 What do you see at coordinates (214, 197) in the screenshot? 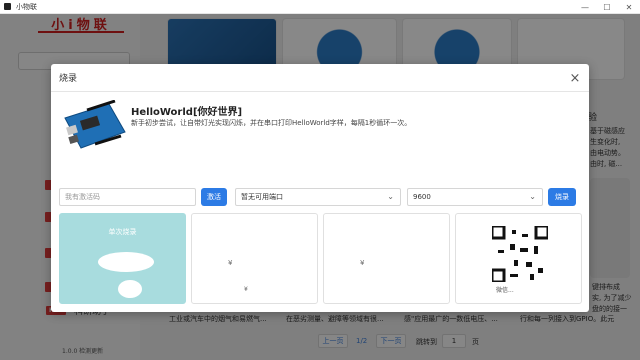
I see `activate-button: 激活` at bounding box center [214, 197].